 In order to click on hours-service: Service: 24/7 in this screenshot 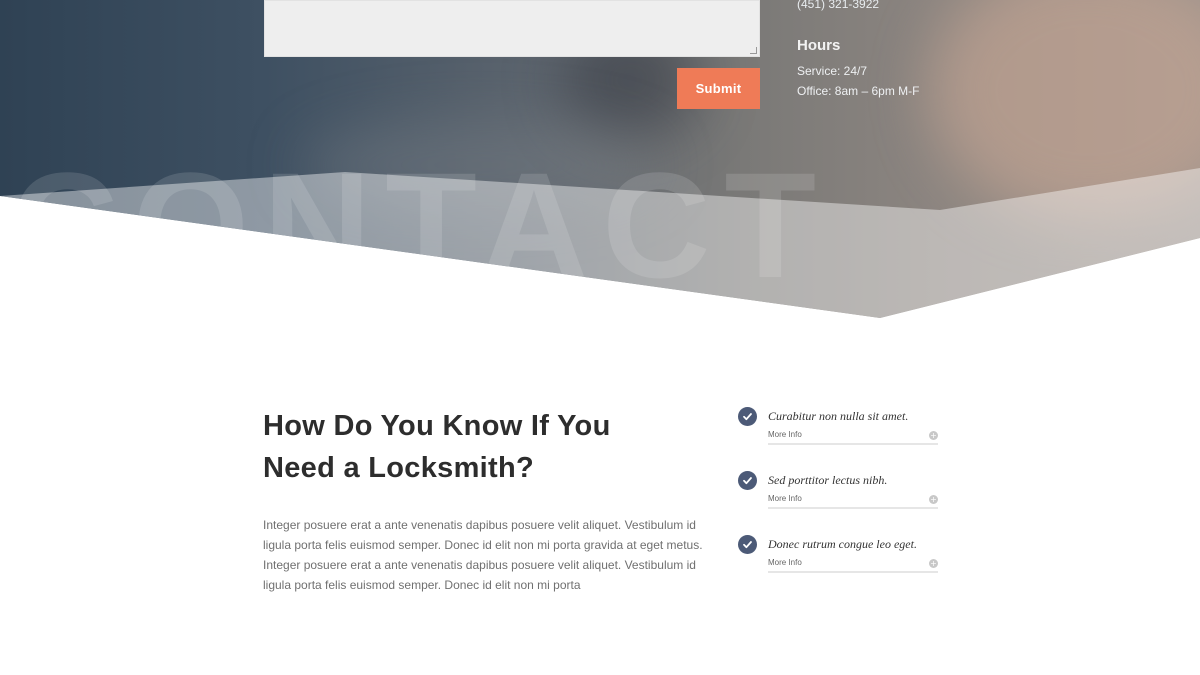, I will do `click(832, 71)`.